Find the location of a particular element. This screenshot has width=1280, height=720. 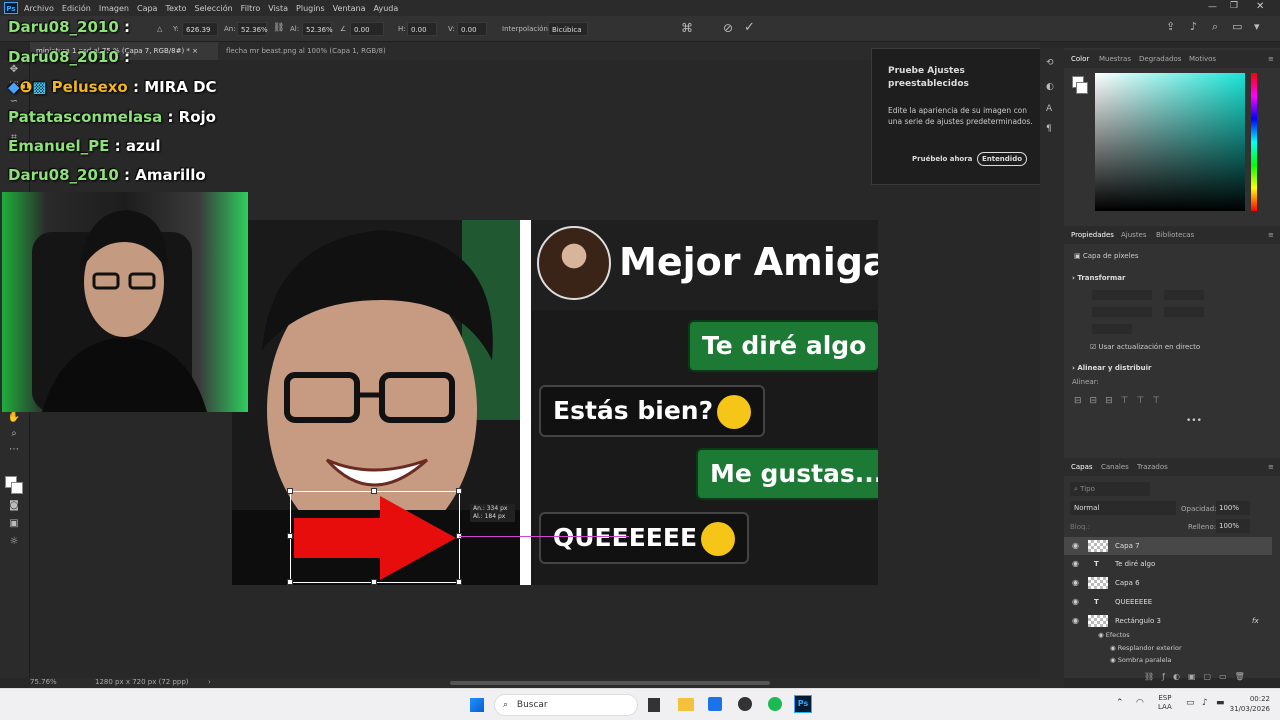

status-arrow-icon: › is located at coordinates (209, 682).